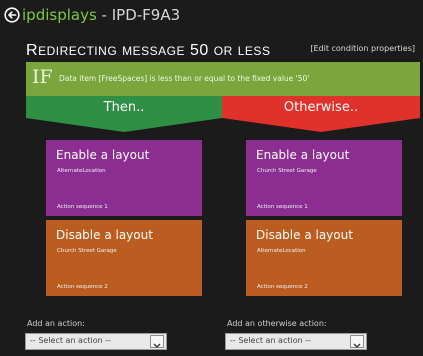  What do you see at coordinates (70, 340) in the screenshot?
I see `add-action-select-value: -- Select an action --` at bounding box center [70, 340].